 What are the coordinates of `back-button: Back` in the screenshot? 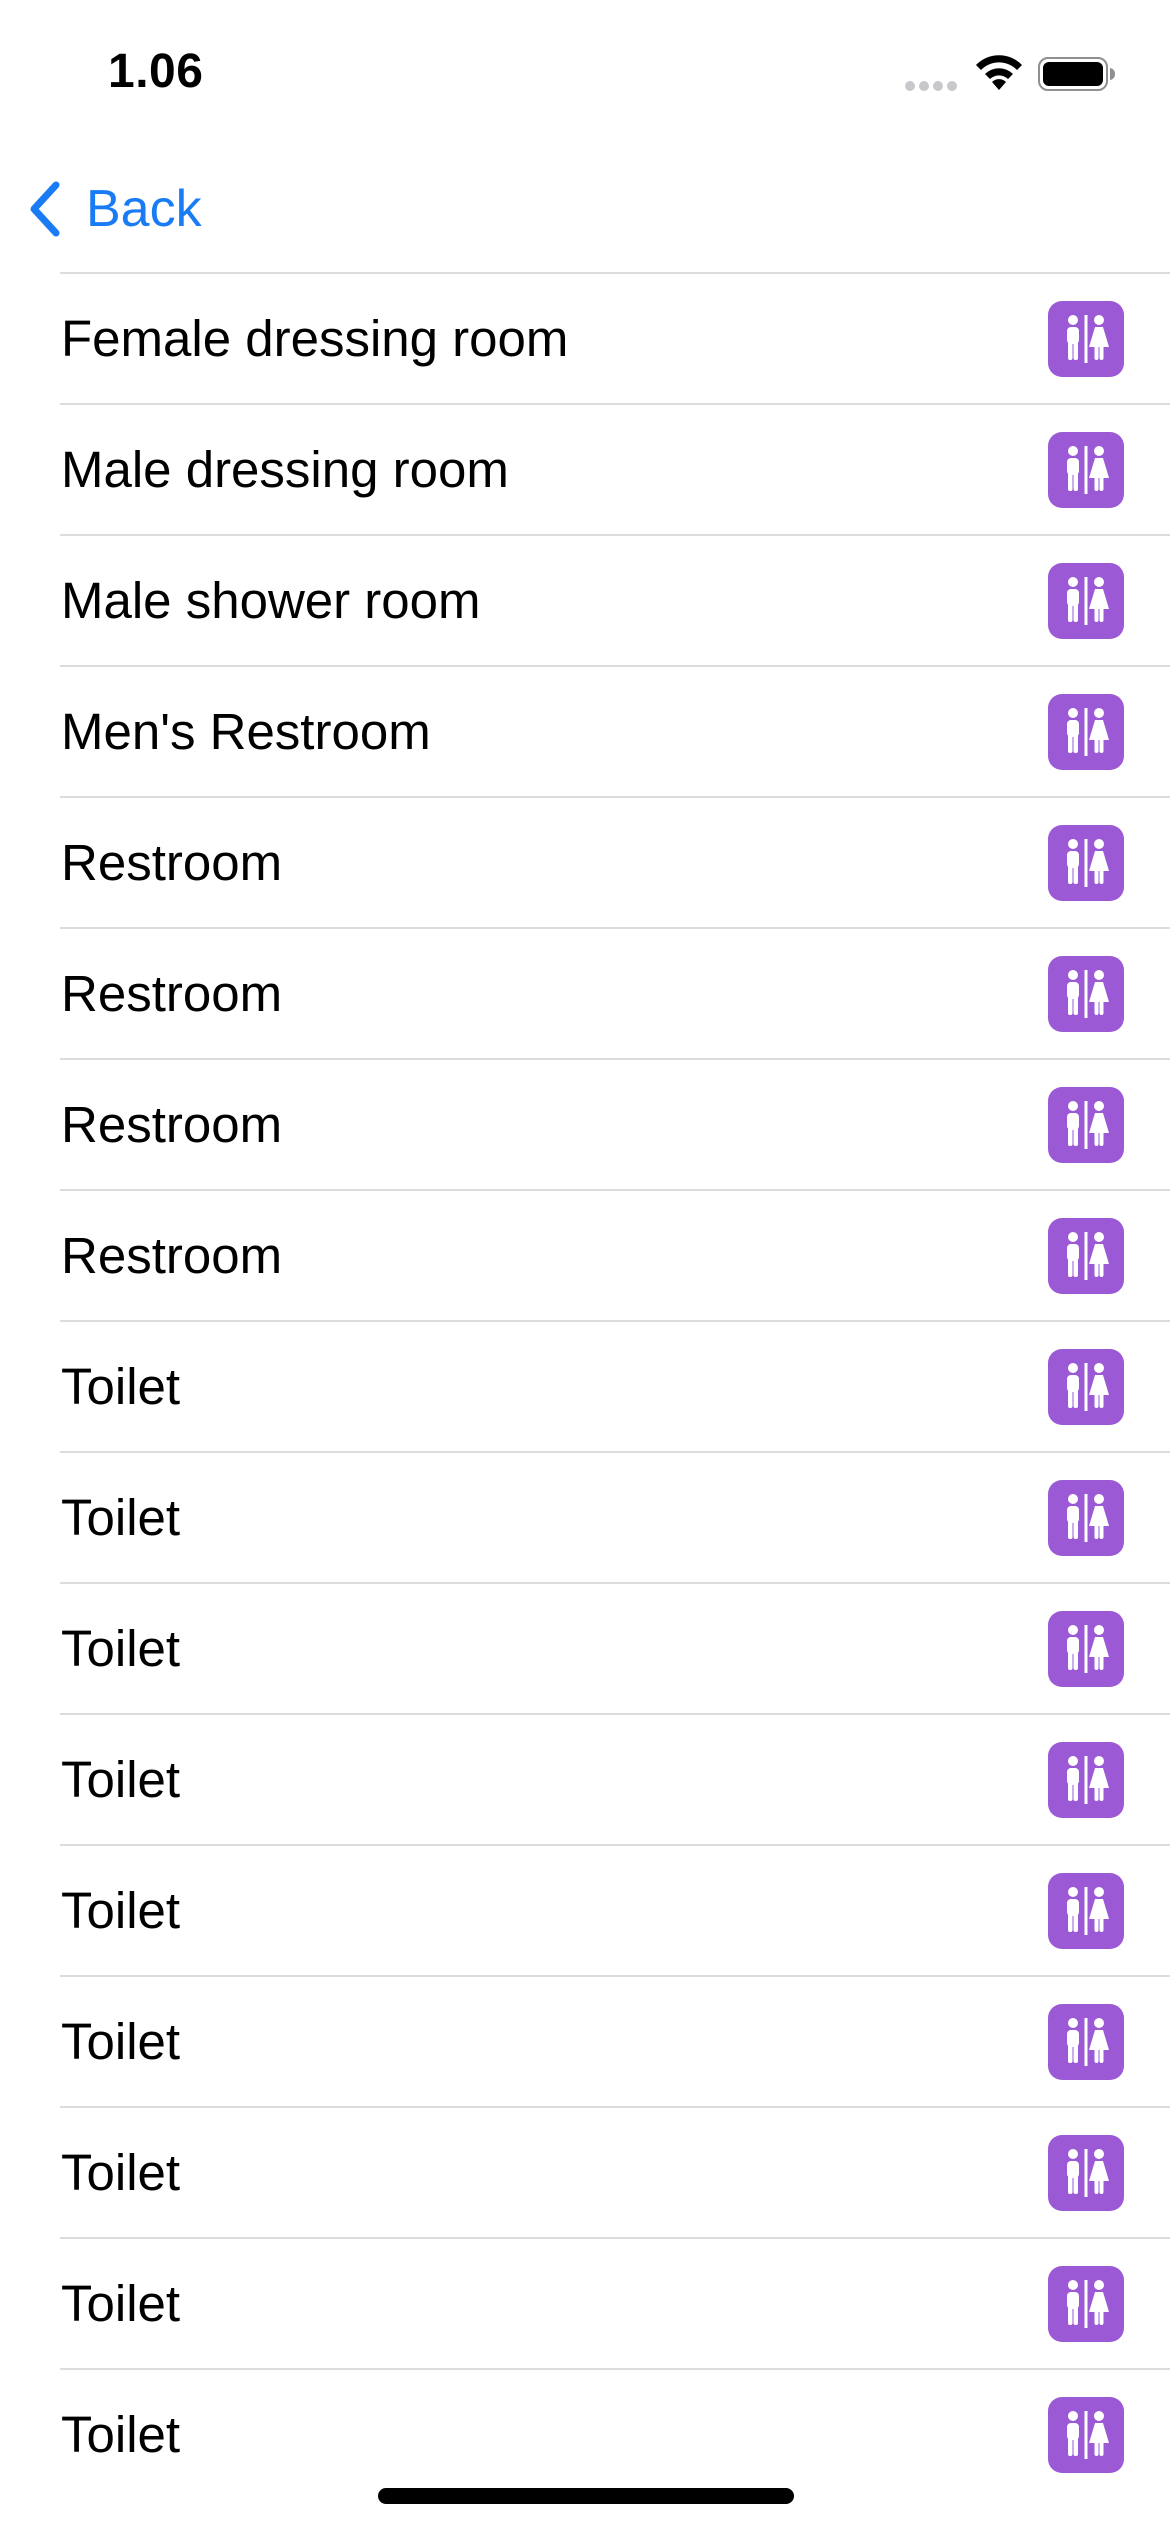 It's located at (113, 209).